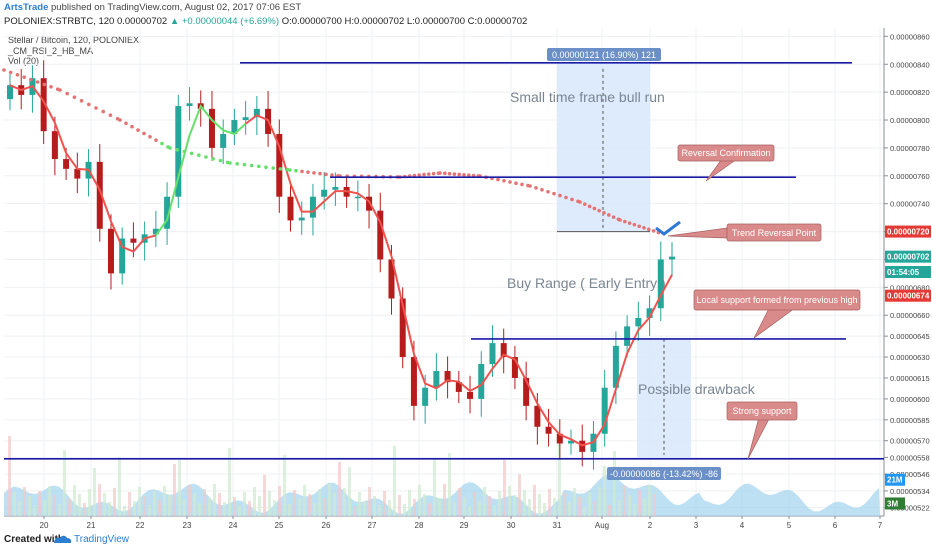 This screenshot has width=932, height=550. I want to click on x-tick-label: 29, so click(464, 525).